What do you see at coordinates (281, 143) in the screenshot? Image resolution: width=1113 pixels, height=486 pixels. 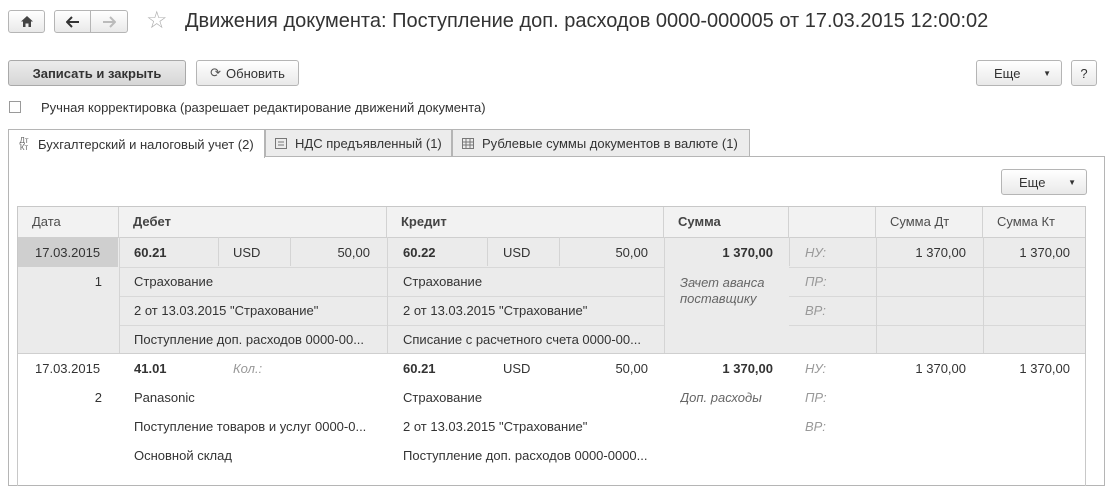 I see `register-icon` at bounding box center [281, 143].